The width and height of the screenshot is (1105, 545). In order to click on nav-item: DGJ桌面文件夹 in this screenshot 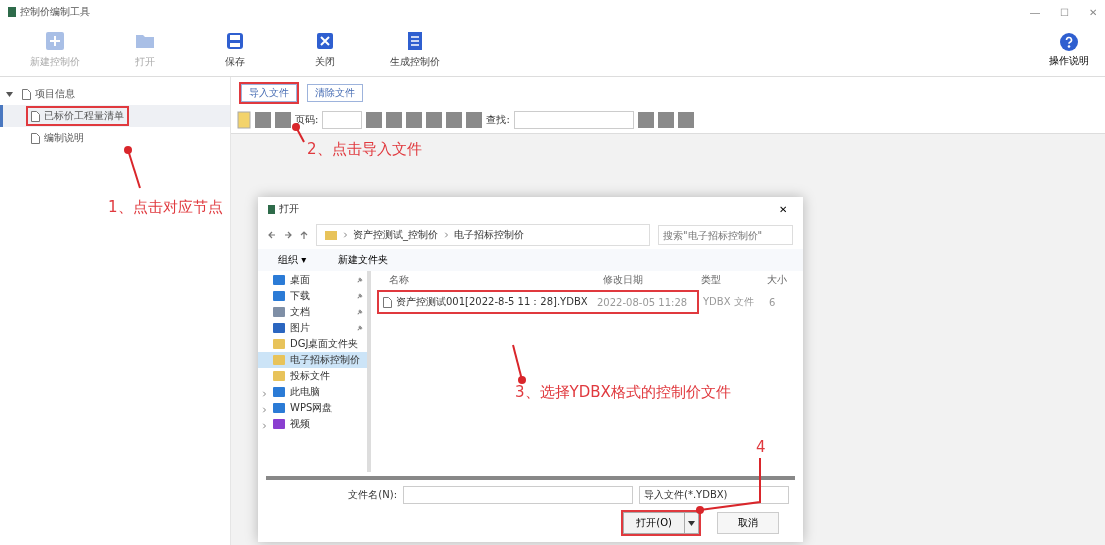, I will do `click(312, 344)`.